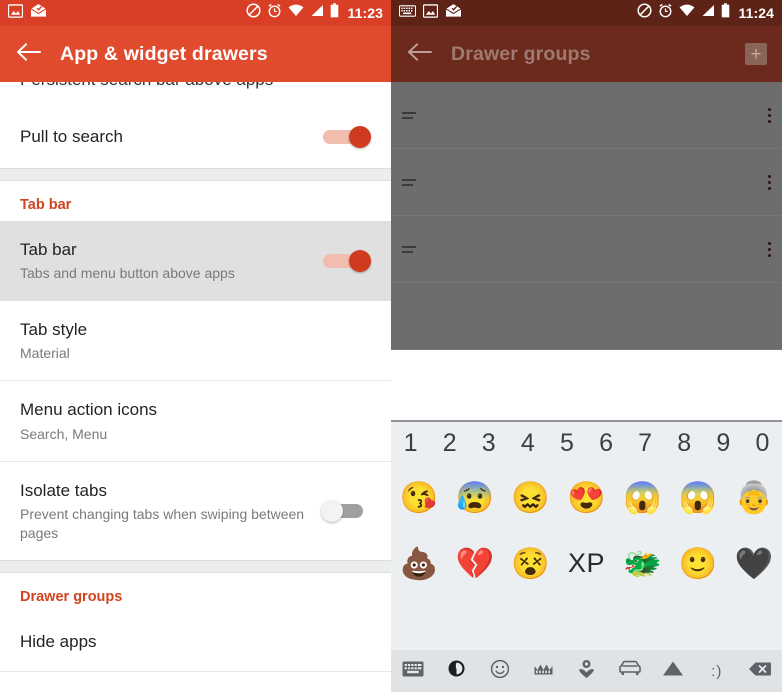 Image resolution: width=782 pixels, height=692 pixels. Describe the element at coordinates (698, 563) in the screenshot. I see `emoji-key: 🙂` at that location.